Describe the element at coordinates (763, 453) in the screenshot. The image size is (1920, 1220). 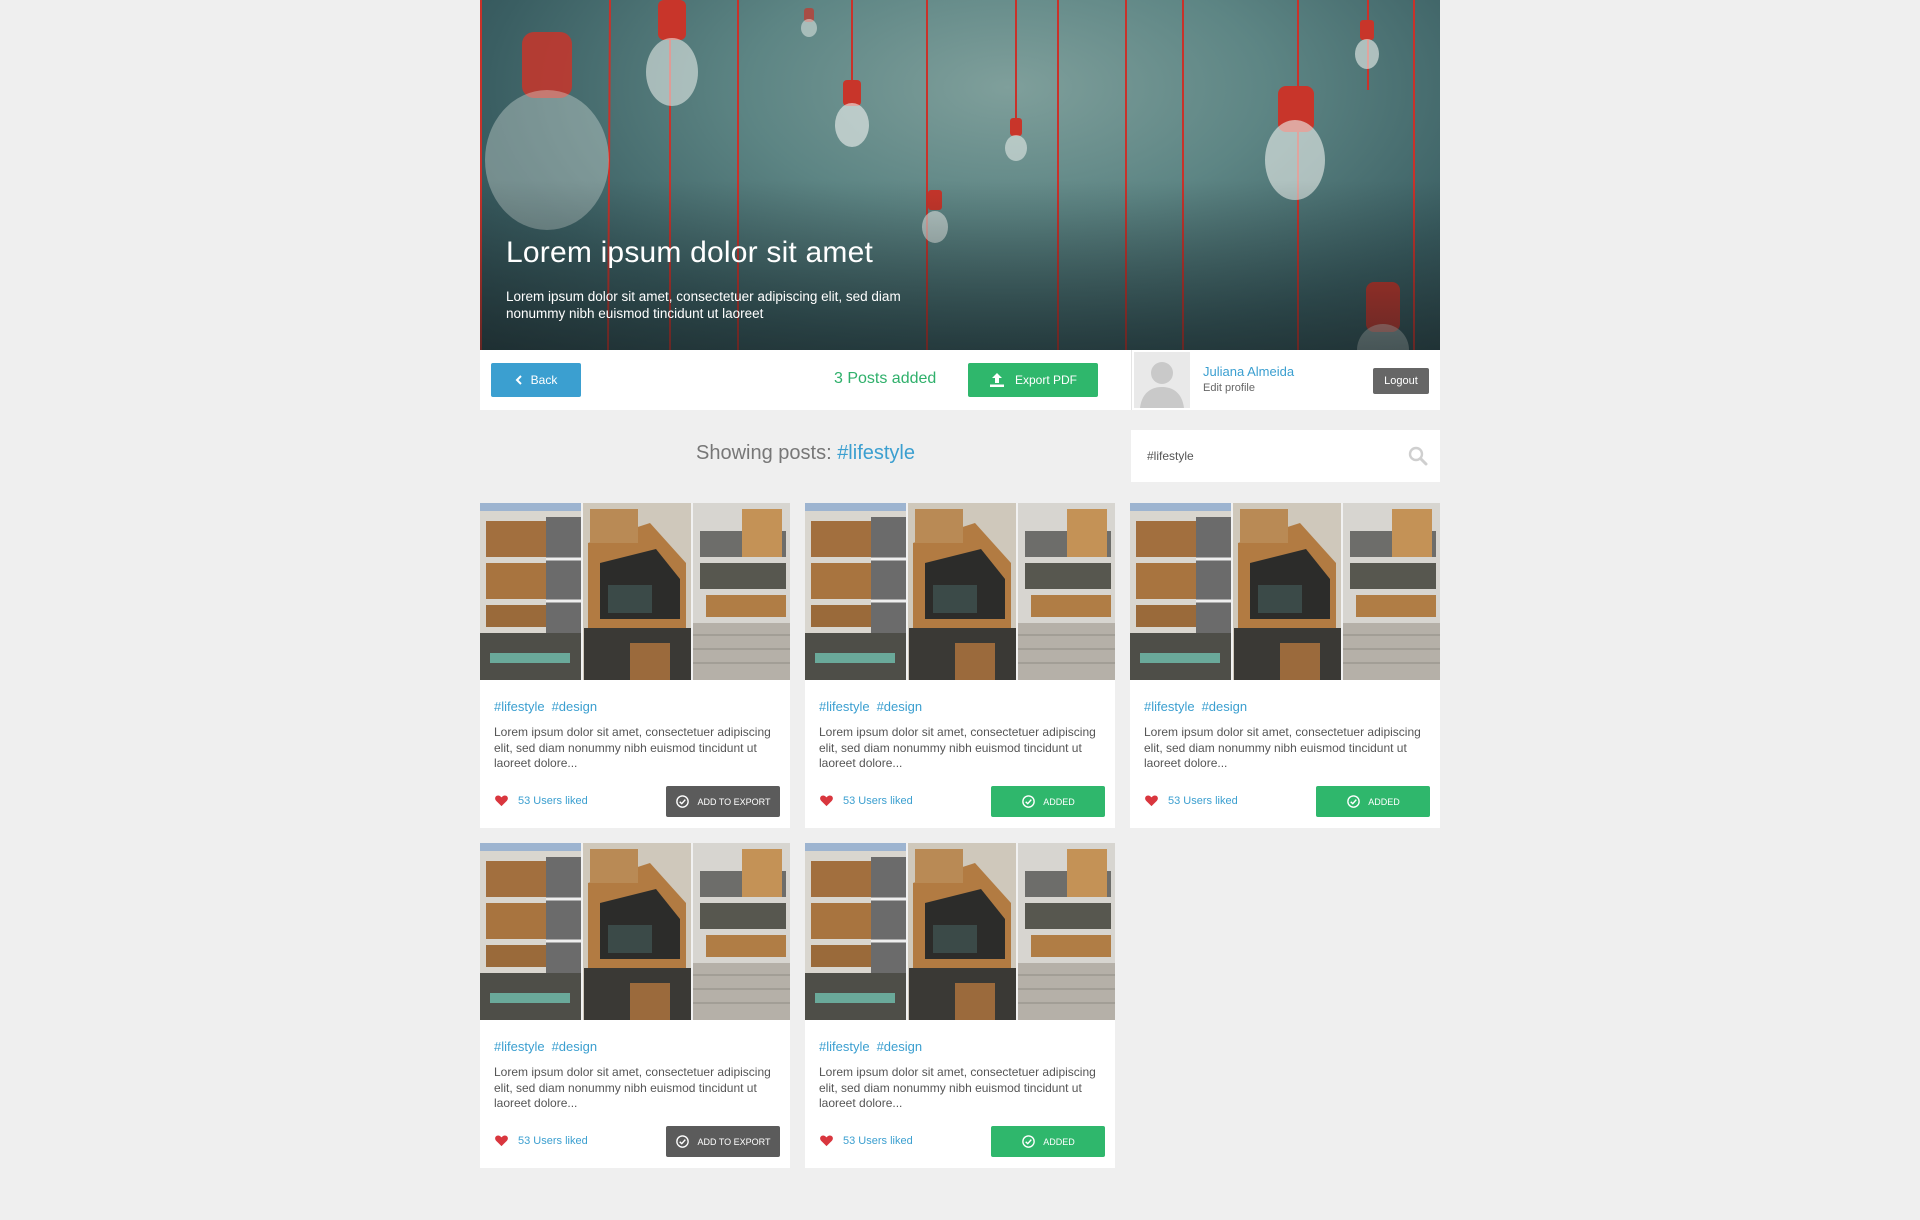
I see `filter-prefix: Showing posts:` at that location.